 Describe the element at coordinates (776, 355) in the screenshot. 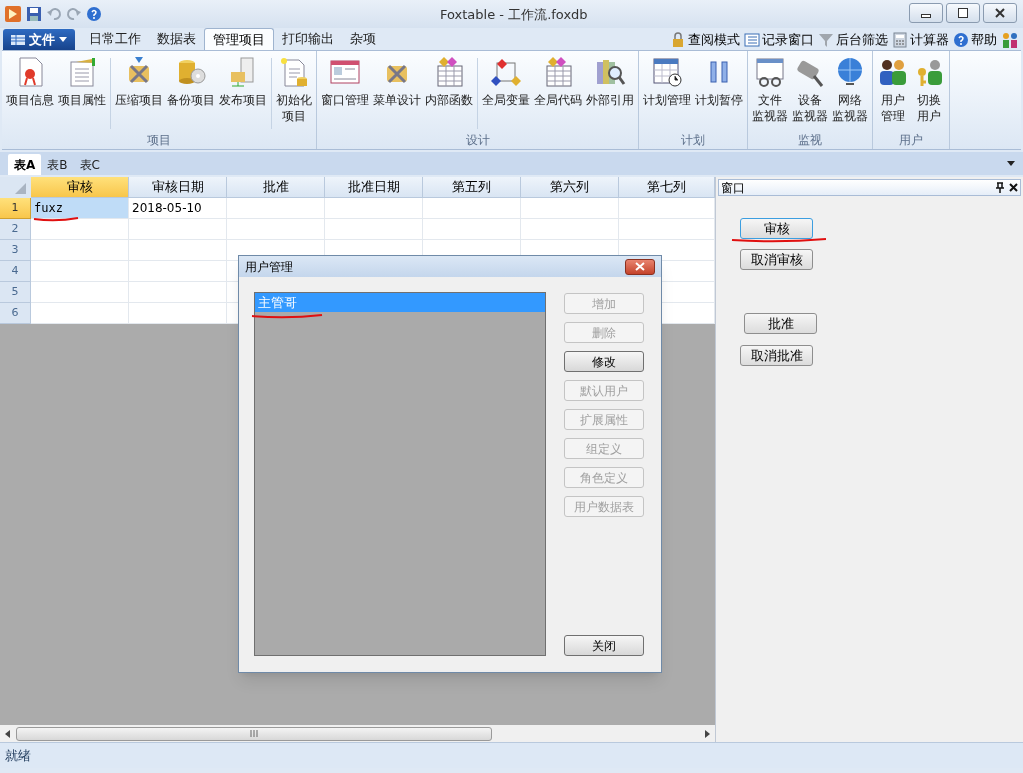

I see `form-button: 取消批准` at that location.